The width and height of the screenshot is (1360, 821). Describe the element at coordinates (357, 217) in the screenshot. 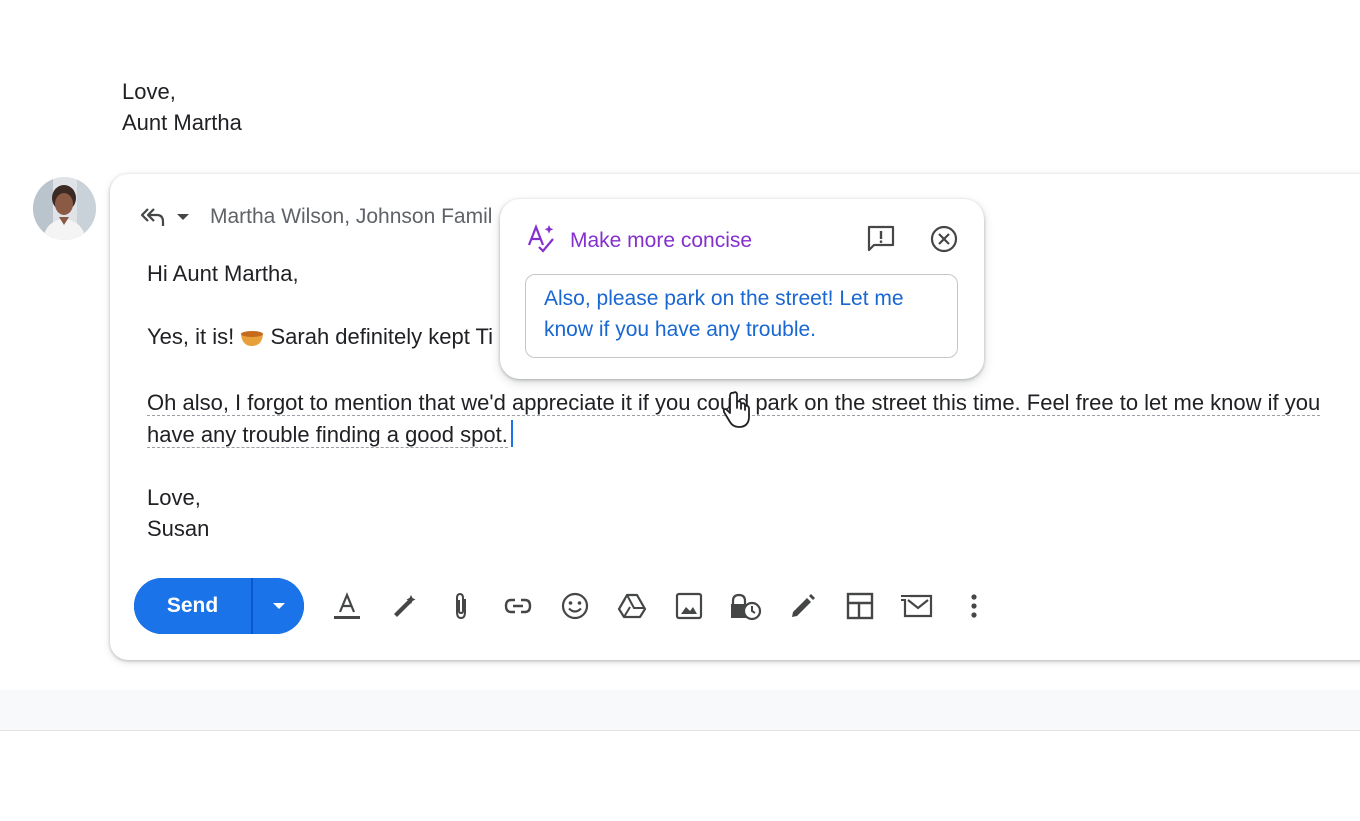

I see `recipients-field: Martha Wilson, Johnson Famil` at that location.